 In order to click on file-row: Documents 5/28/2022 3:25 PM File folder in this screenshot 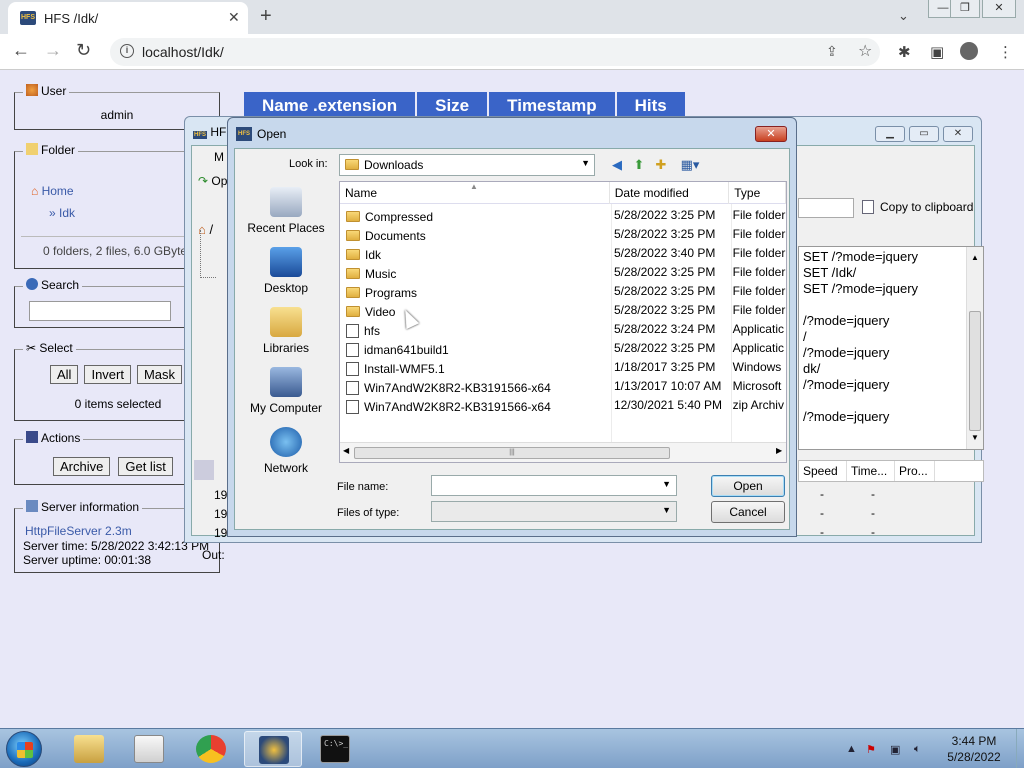, I will do `click(563, 234)`.